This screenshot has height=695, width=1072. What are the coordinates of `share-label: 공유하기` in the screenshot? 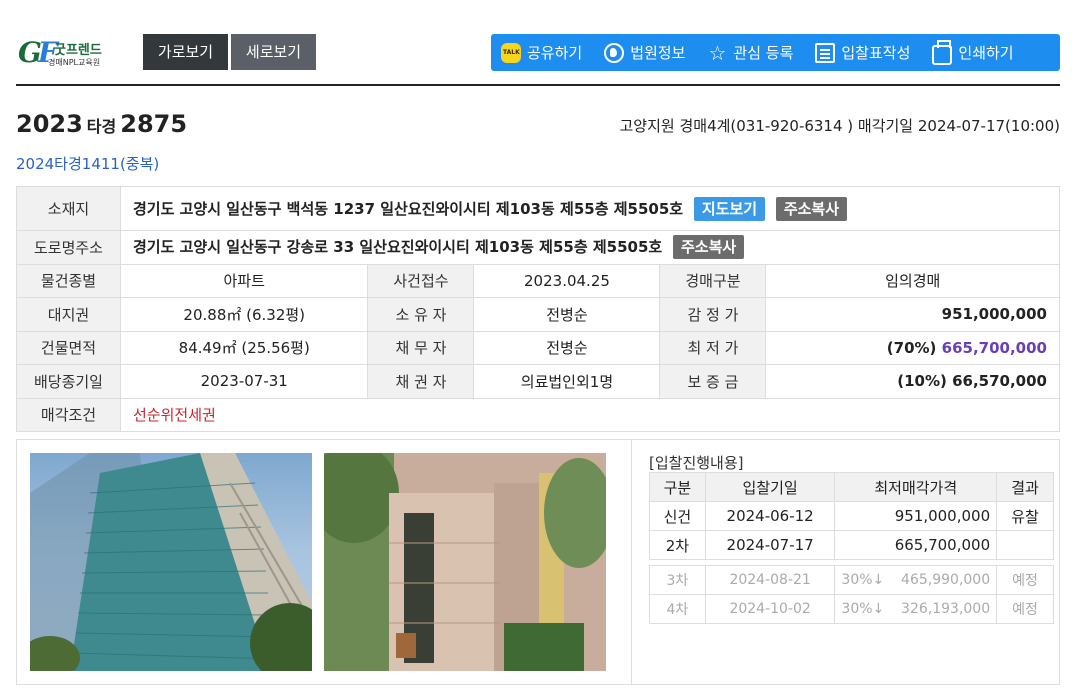 It's located at (555, 53).